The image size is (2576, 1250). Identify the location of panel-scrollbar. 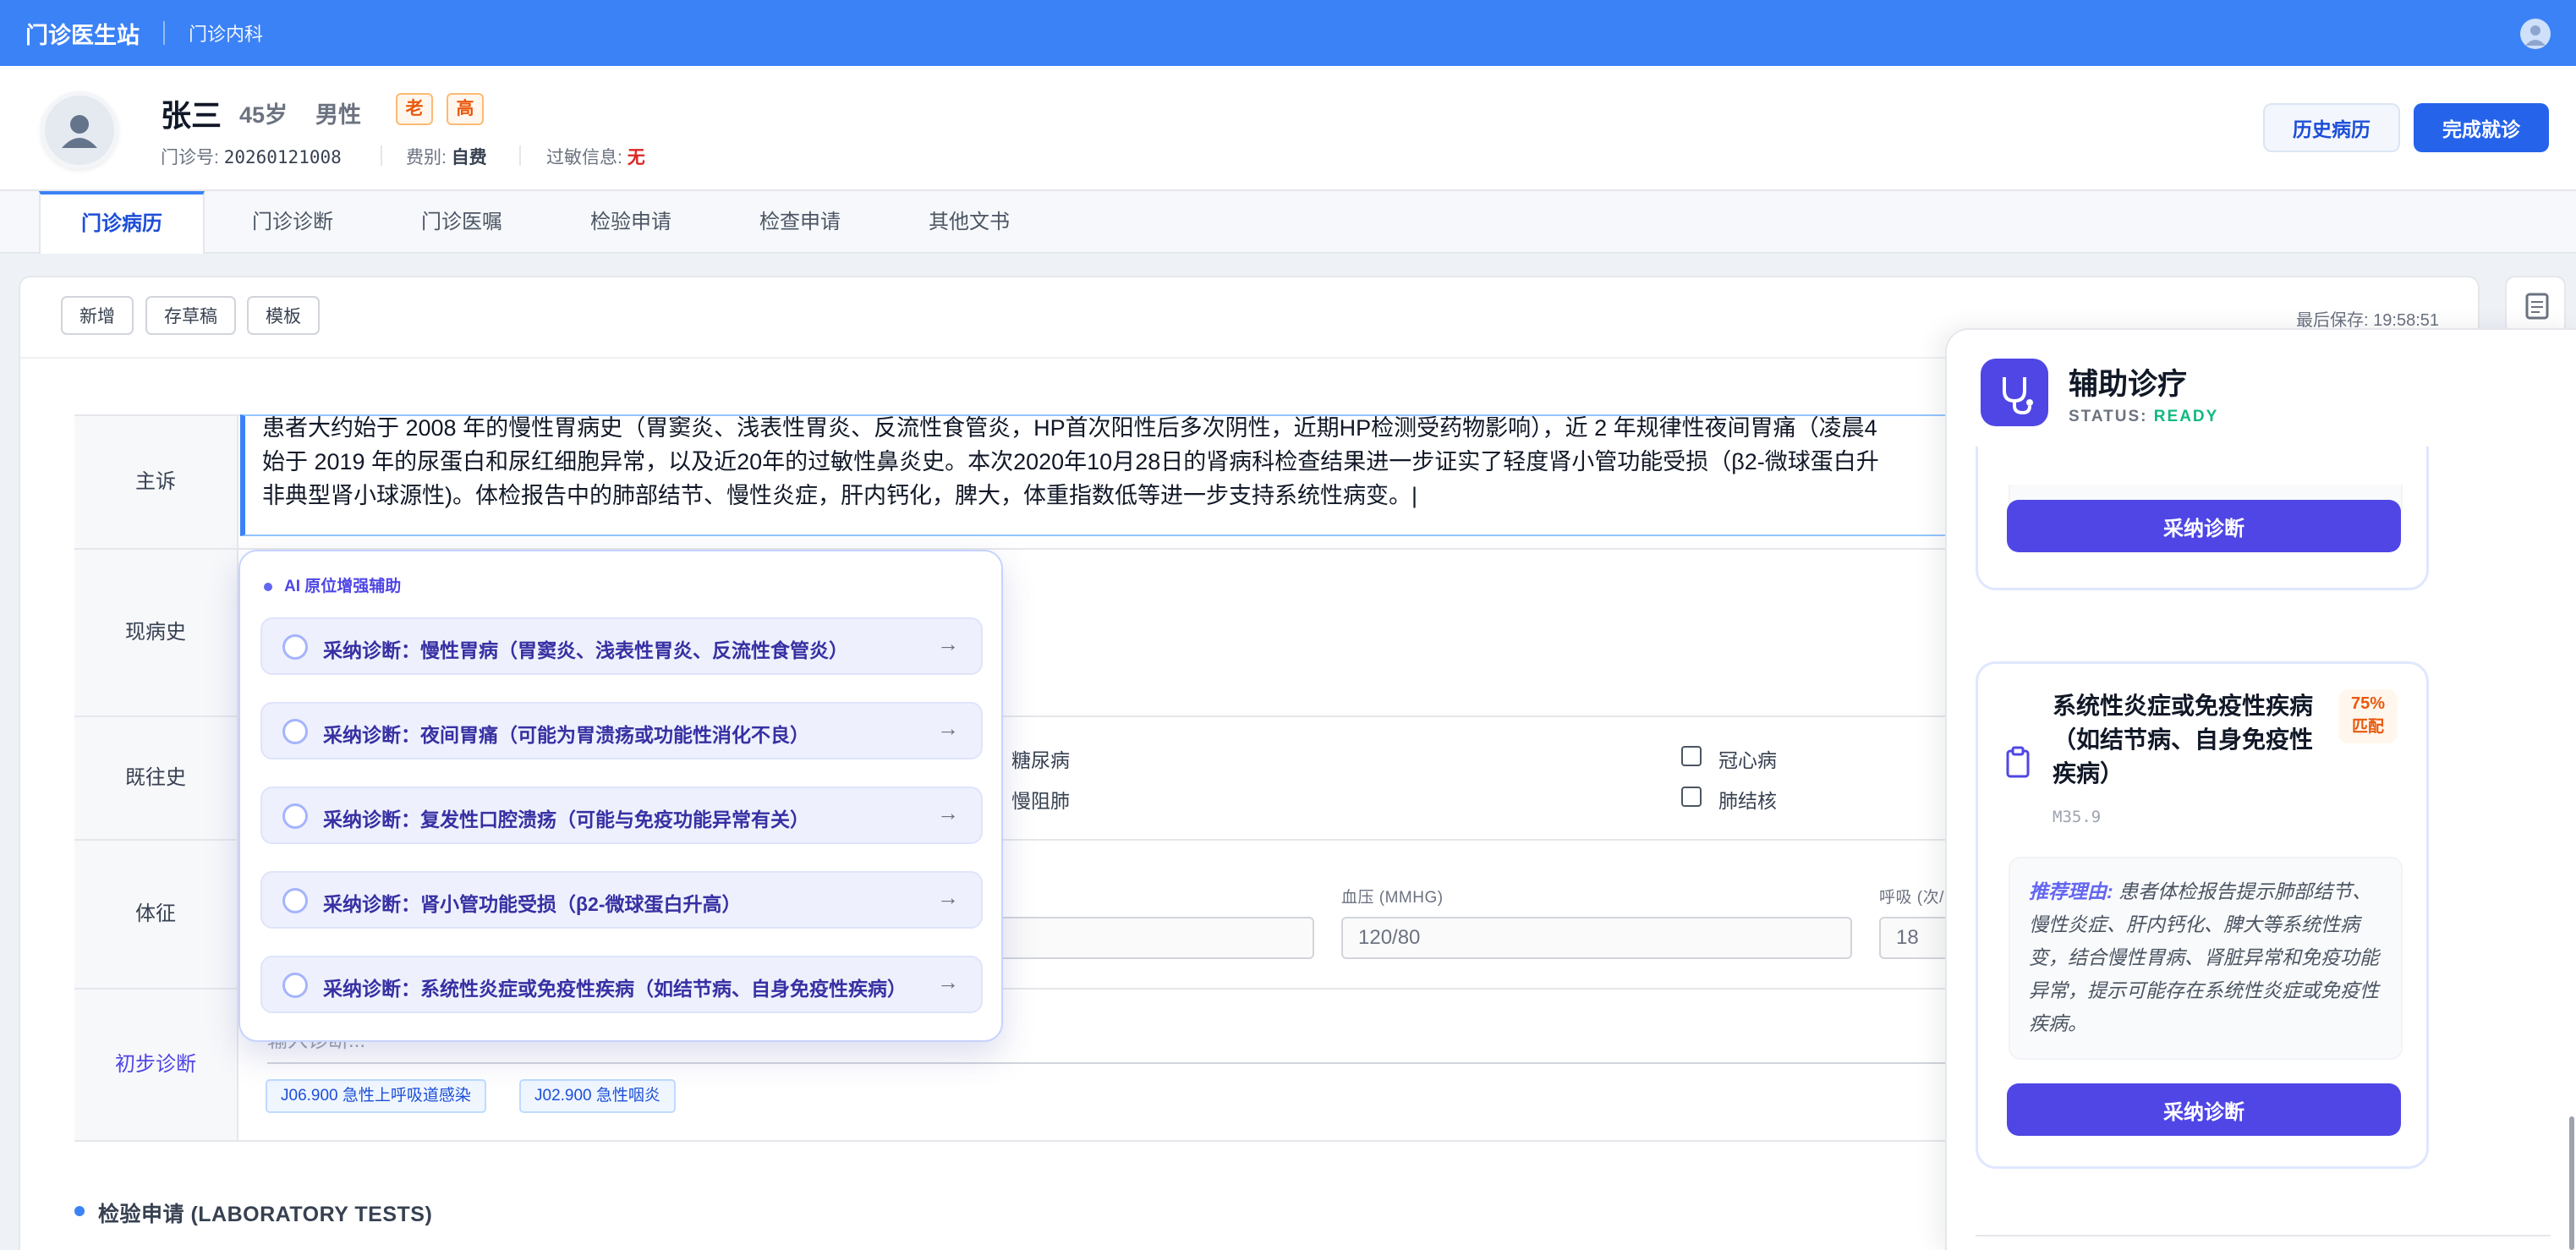
(2571, 1183).